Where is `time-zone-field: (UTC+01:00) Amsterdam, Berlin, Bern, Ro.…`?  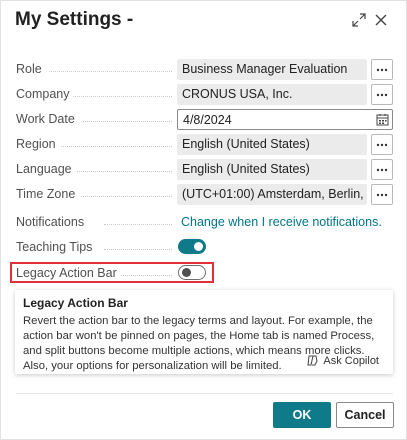 time-zone-field: (UTC+01:00) Amsterdam, Berlin, Bern, Ro.… is located at coordinates (272, 194).